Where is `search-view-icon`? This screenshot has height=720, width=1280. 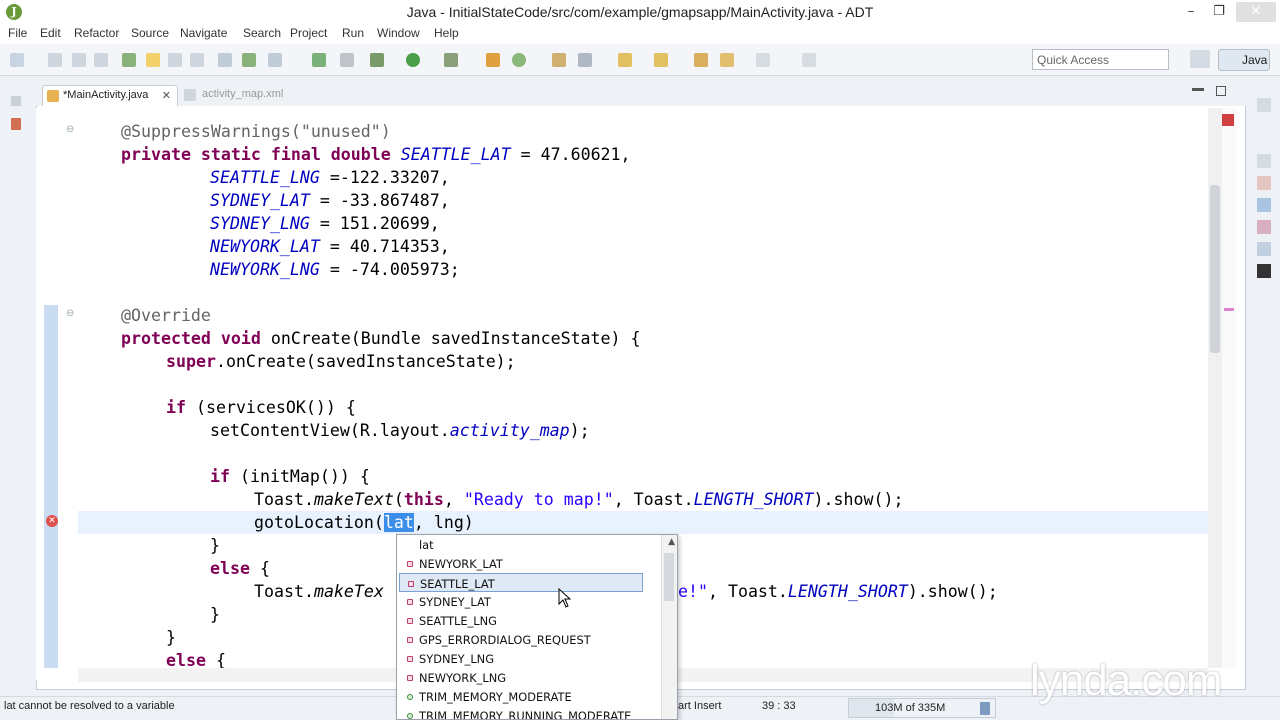 search-view-icon is located at coordinates (1264, 205).